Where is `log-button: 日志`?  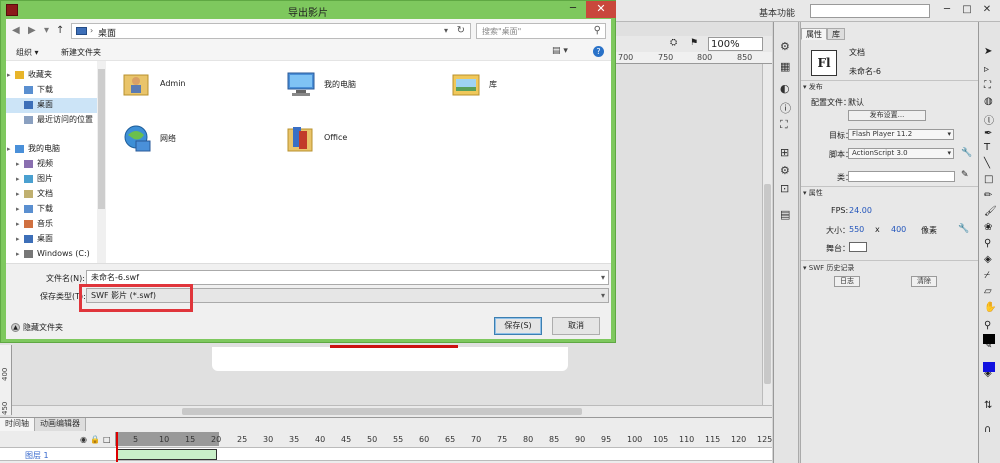 log-button: 日志 is located at coordinates (847, 281).